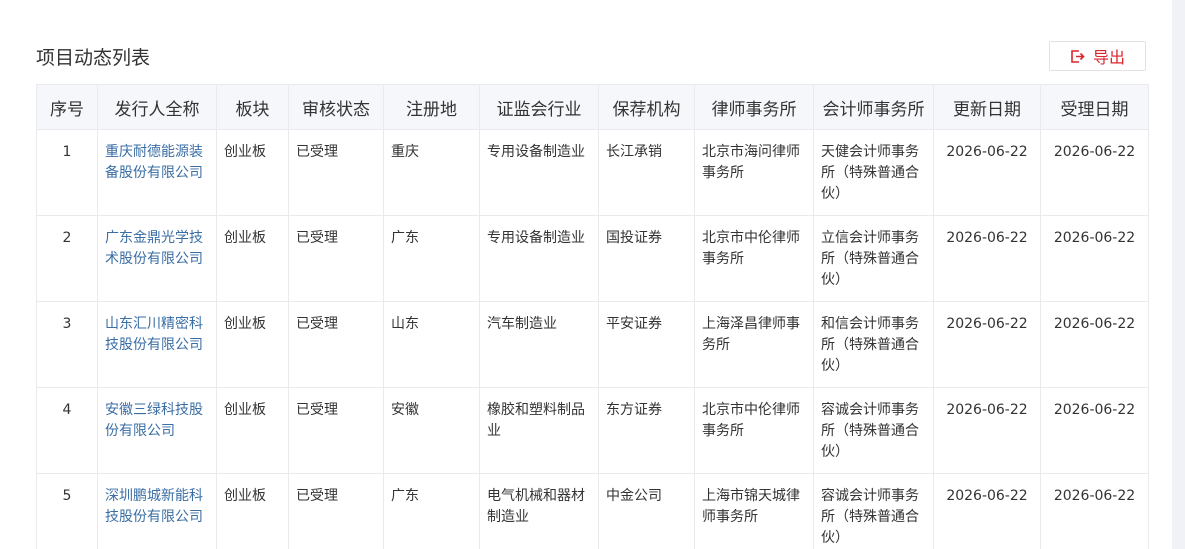 The height and width of the screenshot is (549, 1185). Describe the element at coordinates (67, 511) in the screenshot. I see `cell-col-seq: 5` at that location.